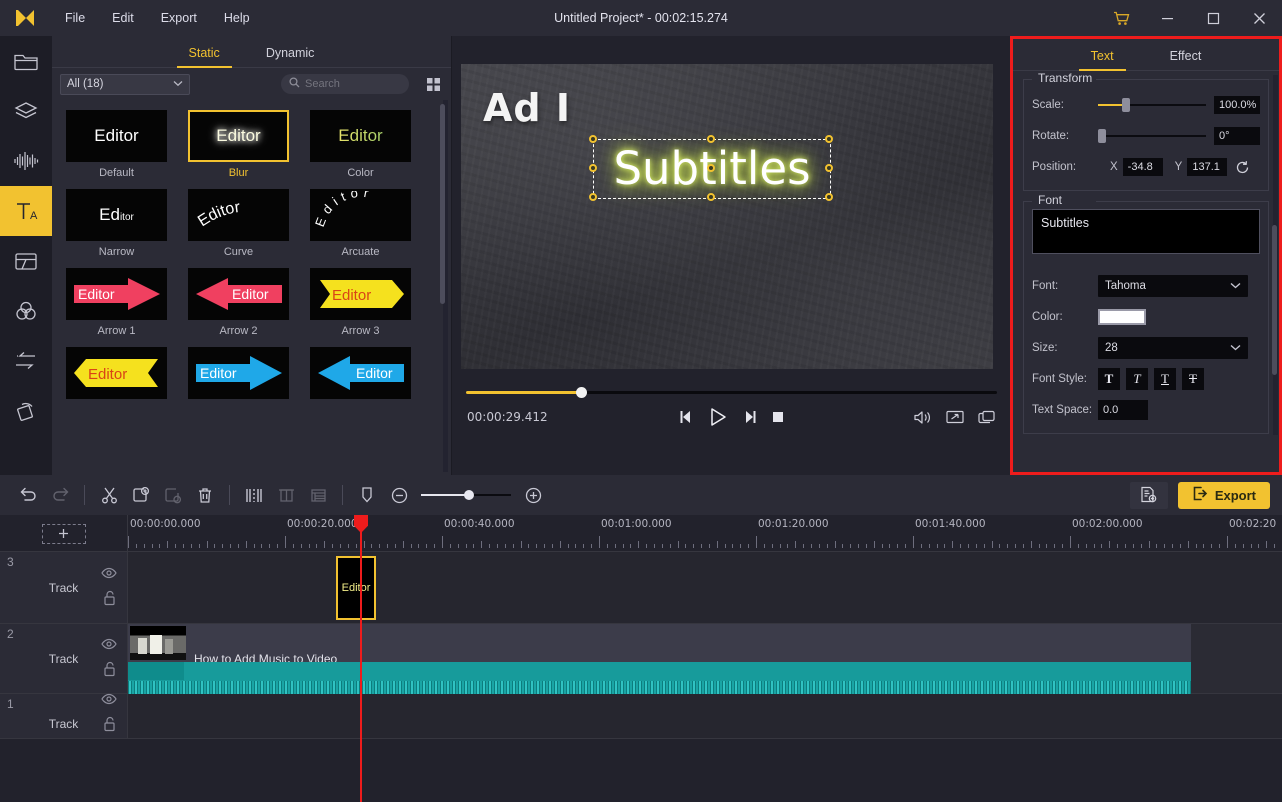 The height and width of the screenshot is (802, 1282). I want to click on preset-blur: Editor Blur, so click(238, 144).